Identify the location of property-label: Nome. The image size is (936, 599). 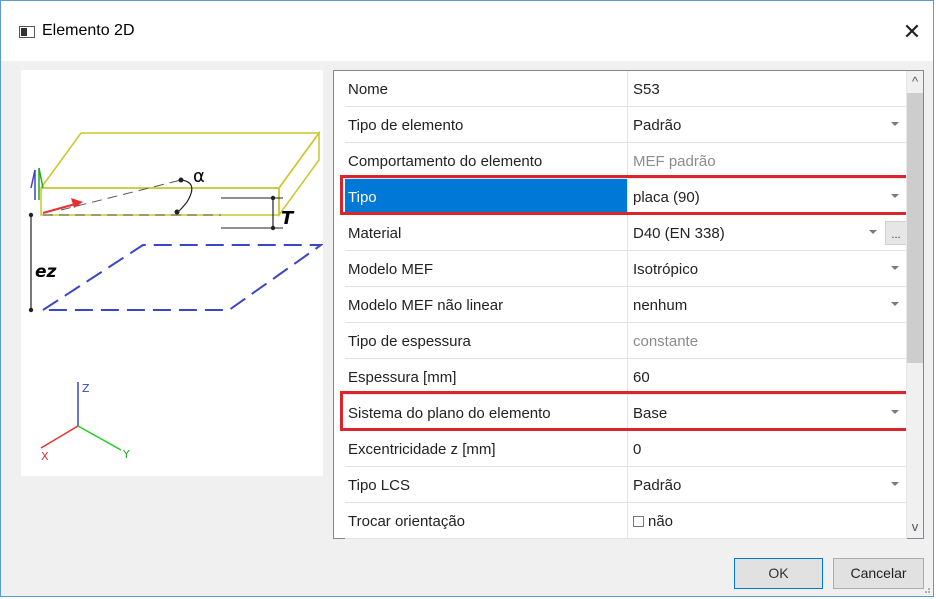
(486, 88).